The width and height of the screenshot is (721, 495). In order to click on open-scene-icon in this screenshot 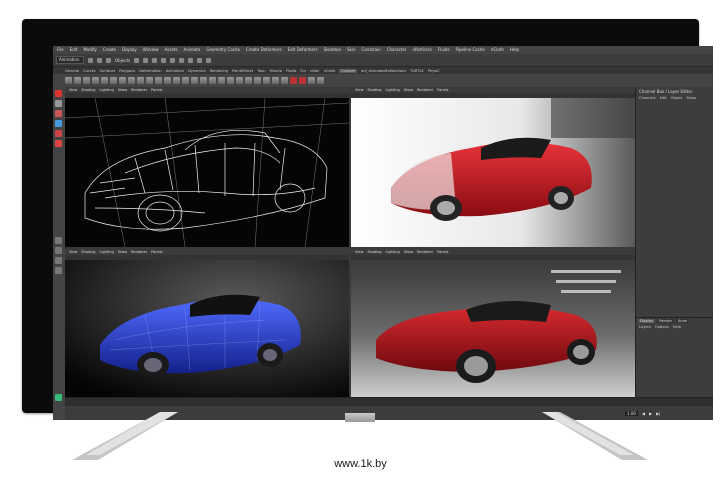, I will do `click(99, 60)`.